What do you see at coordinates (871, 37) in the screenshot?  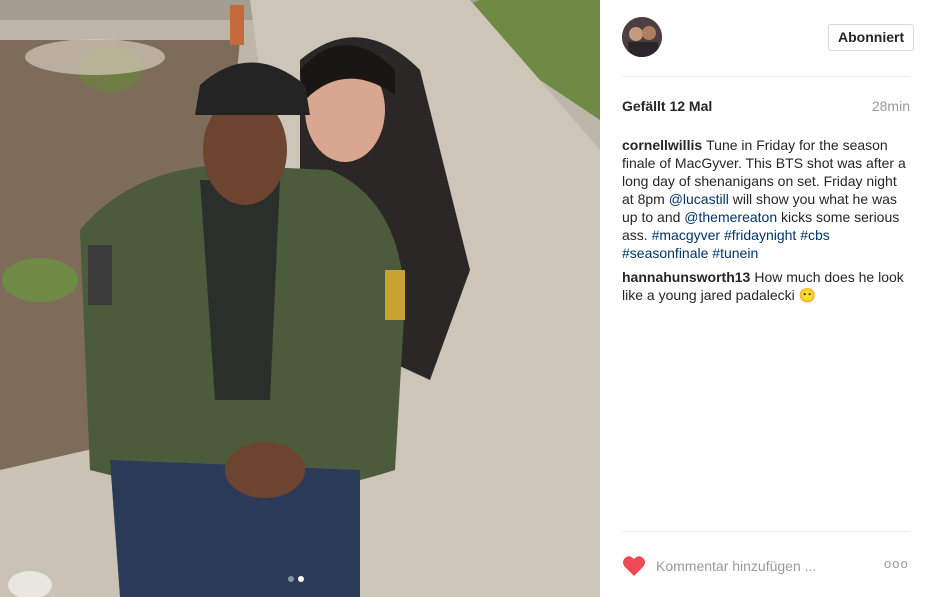 I see `follow-button: Abonniert` at bounding box center [871, 37].